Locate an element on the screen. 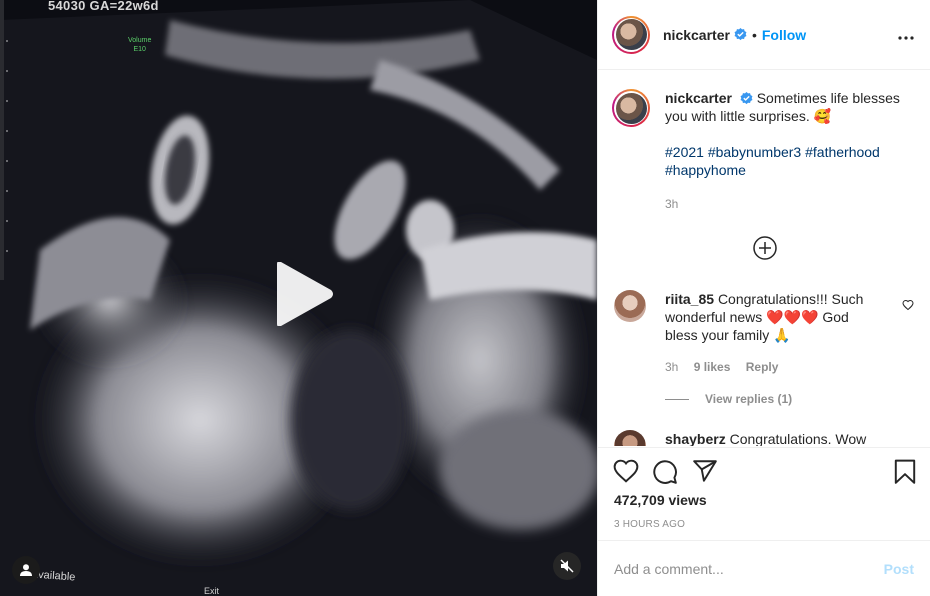 The height and width of the screenshot is (596, 930). save-bookmark-icon is located at coordinates (905, 473).